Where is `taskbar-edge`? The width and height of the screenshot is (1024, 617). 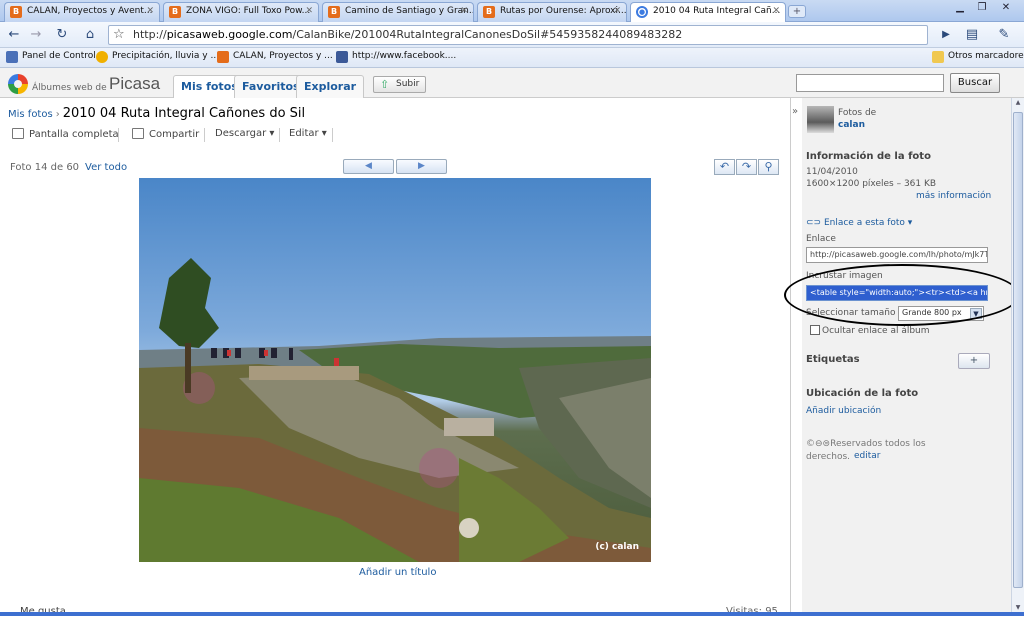
taskbar-edge is located at coordinates (512, 614).